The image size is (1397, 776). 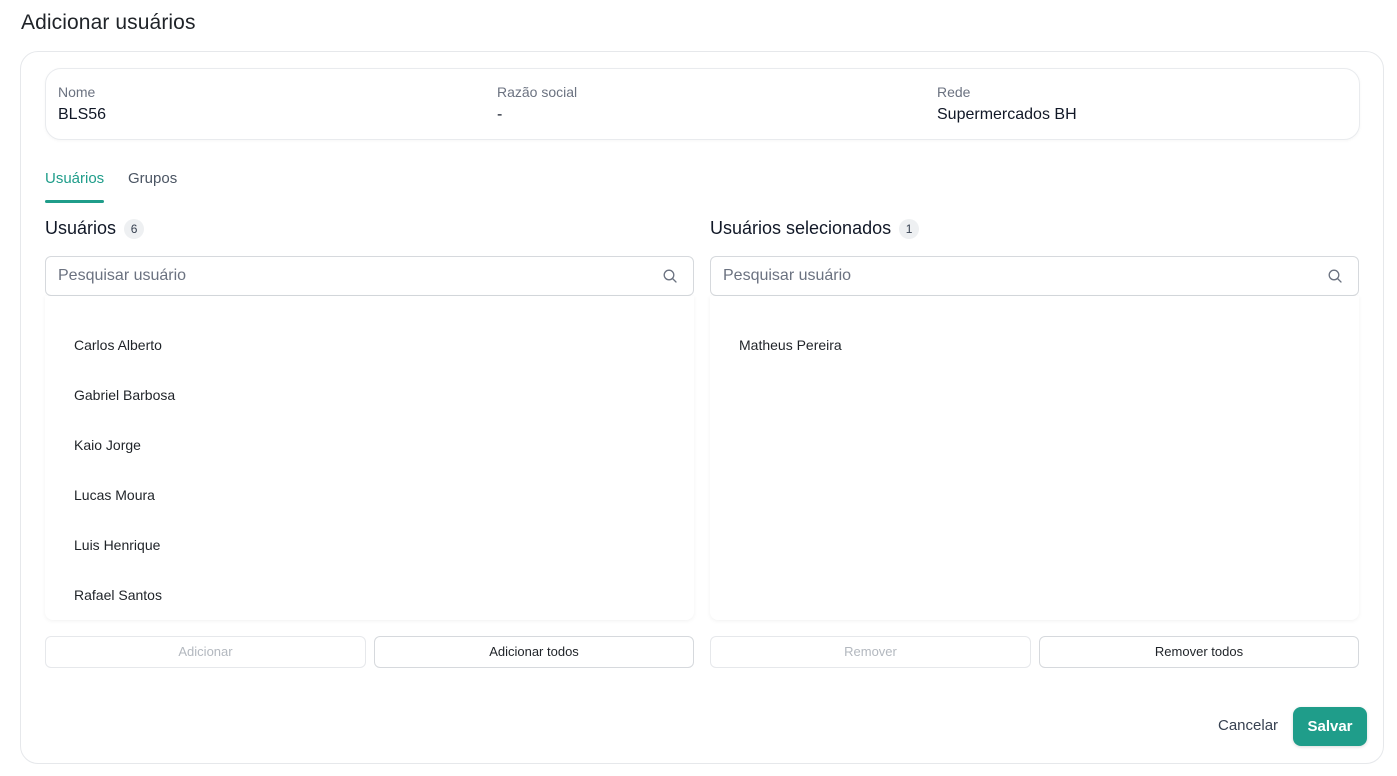 What do you see at coordinates (870, 652) in the screenshot?
I see `remove-button: Remover` at bounding box center [870, 652].